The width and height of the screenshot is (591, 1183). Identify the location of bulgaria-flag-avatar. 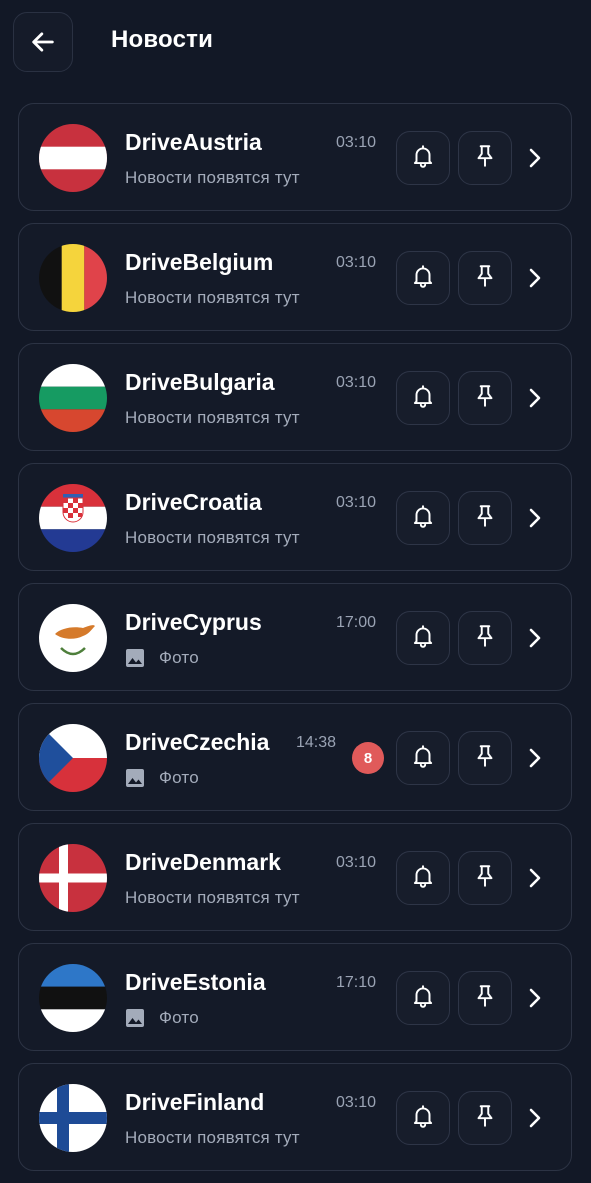
(73, 398).